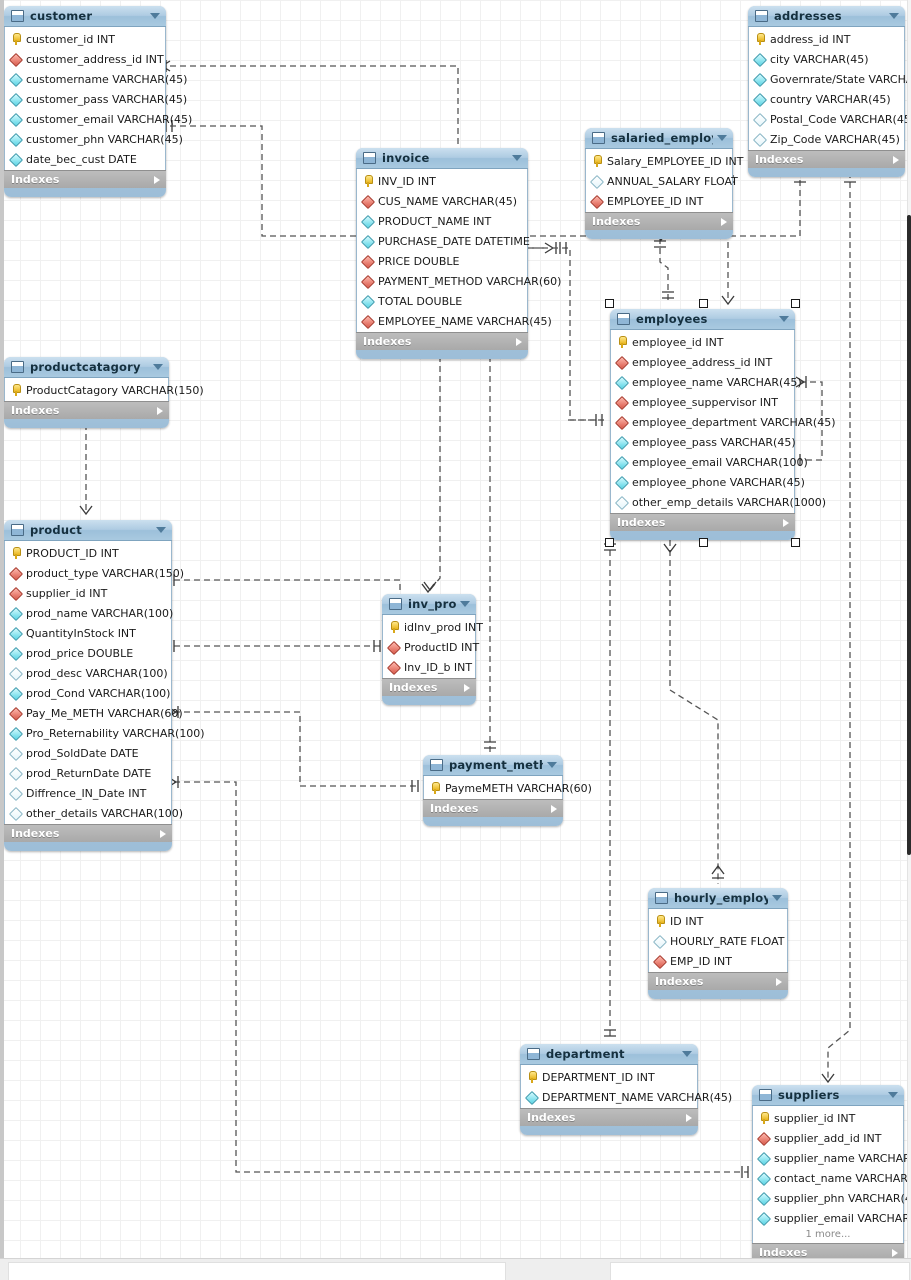  Describe the element at coordinates (826, 99) in the screenshot. I see `column-row: country VARCHAR(45)` at that location.